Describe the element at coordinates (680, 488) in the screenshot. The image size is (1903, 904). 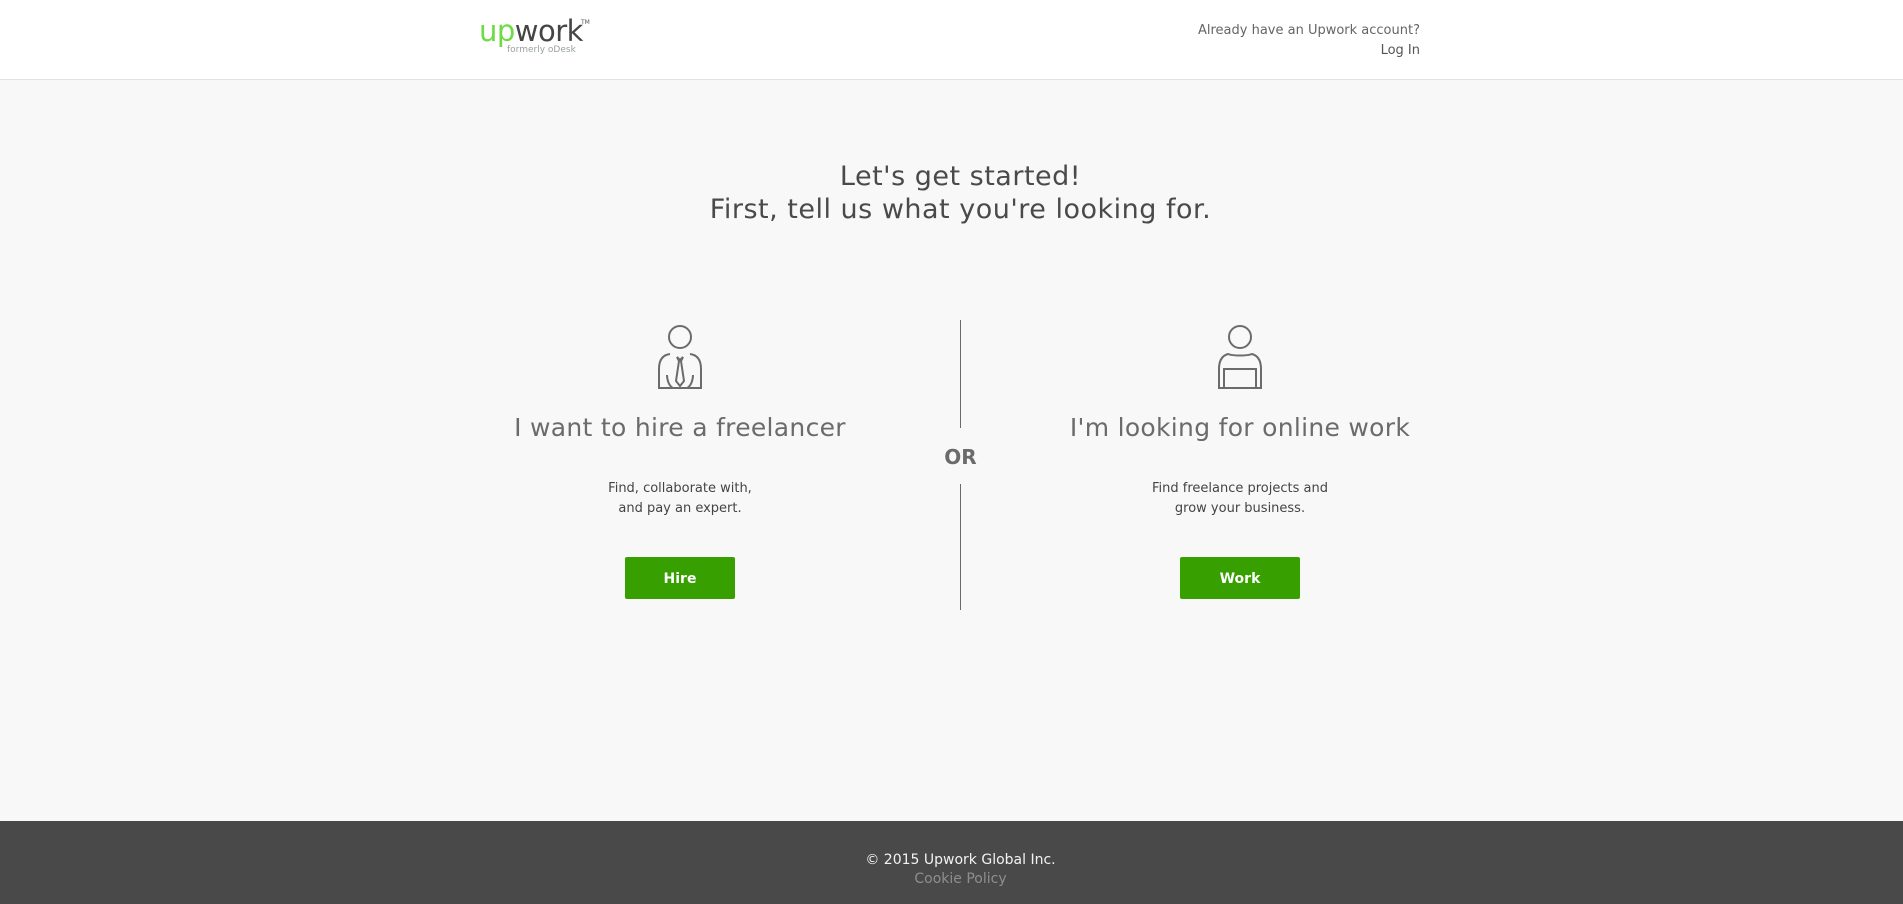
I see `hire-description-line1: Find, collaborate with,` at that location.